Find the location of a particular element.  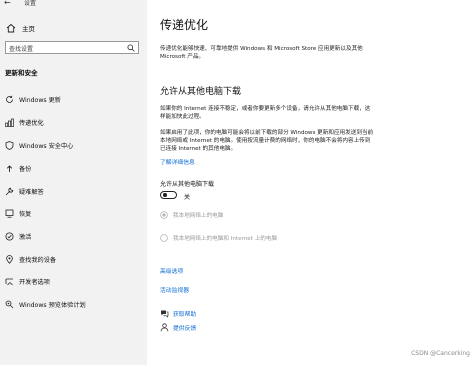

sidebar-item-delivery-optimization: 传递优化 is located at coordinates (73, 122).